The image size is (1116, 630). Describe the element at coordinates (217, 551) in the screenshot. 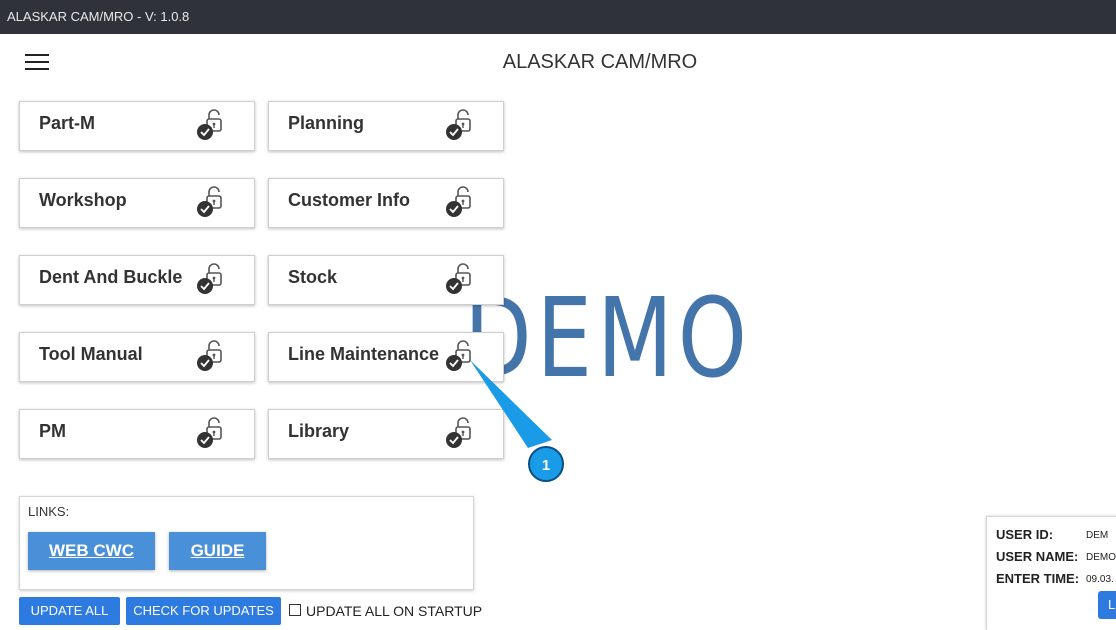

I see `guide-link-button: GUIDE` at that location.